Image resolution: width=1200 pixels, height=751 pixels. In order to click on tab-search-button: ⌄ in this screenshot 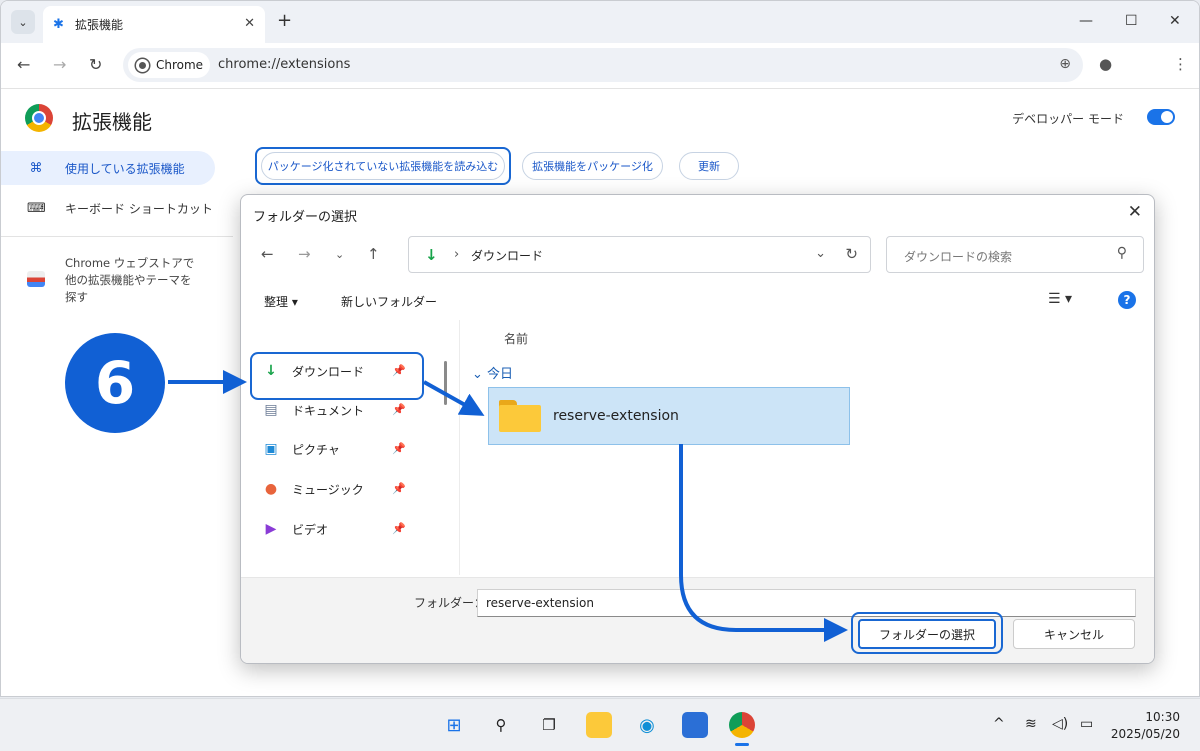, I will do `click(23, 22)`.